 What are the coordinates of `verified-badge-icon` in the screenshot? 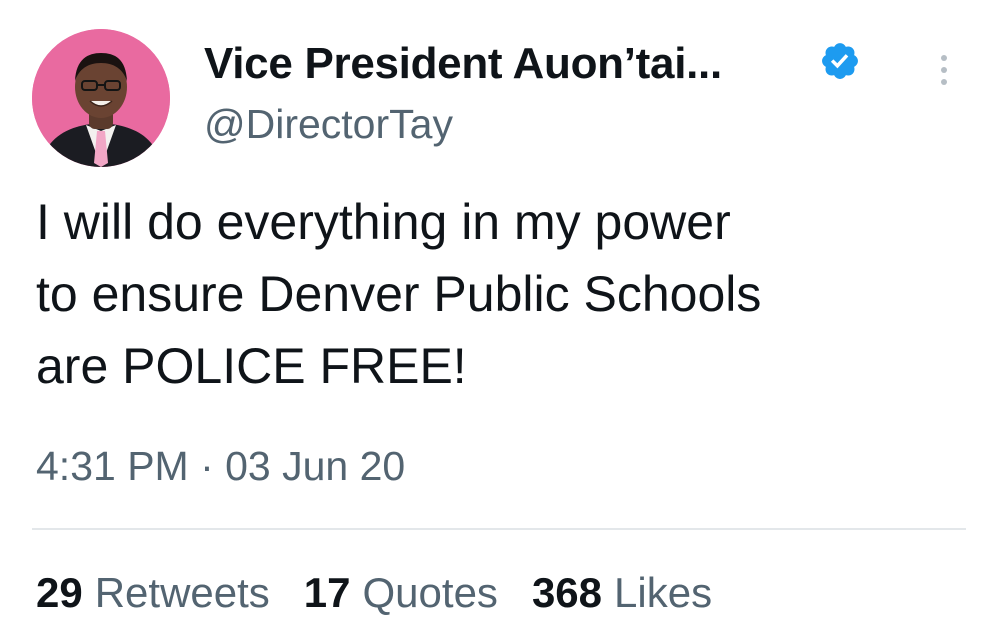 It's located at (840, 61).